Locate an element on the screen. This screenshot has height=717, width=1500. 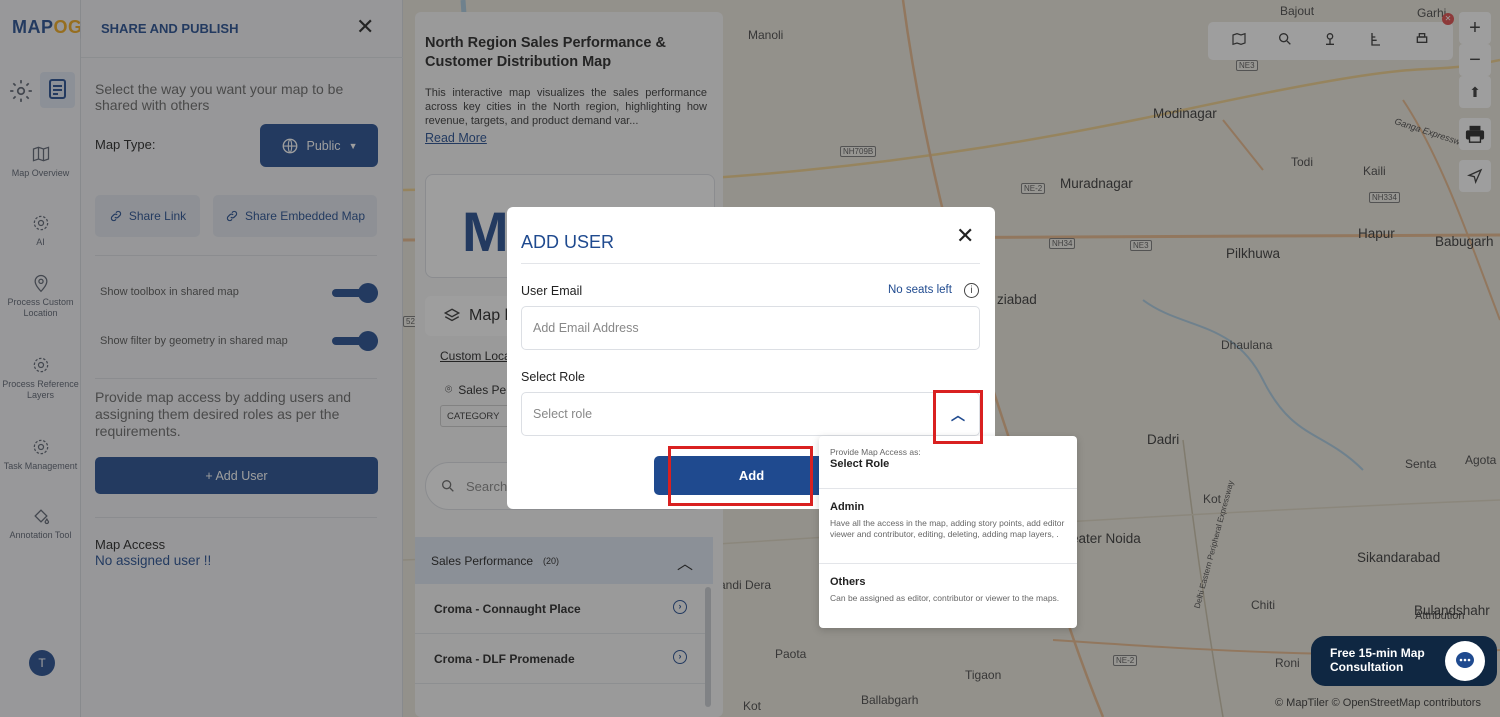
chat-icon is located at coordinates (1465, 661).